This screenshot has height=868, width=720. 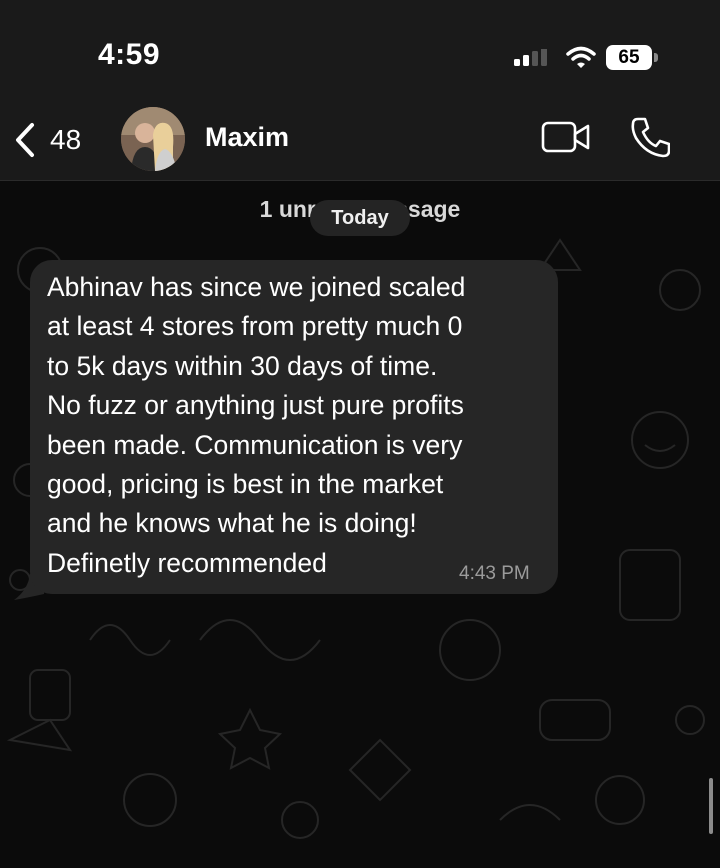 What do you see at coordinates (581, 57) in the screenshot?
I see `wifi-icon` at bounding box center [581, 57].